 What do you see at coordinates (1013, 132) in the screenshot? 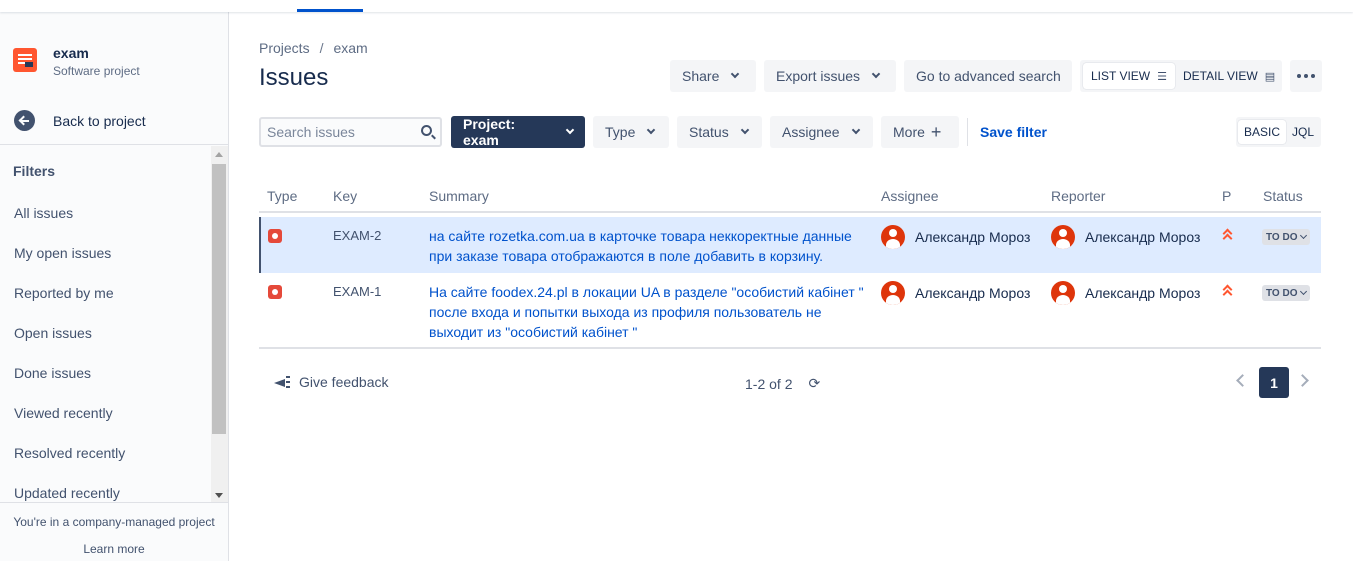
I see `save-filter-link: Save filter` at bounding box center [1013, 132].